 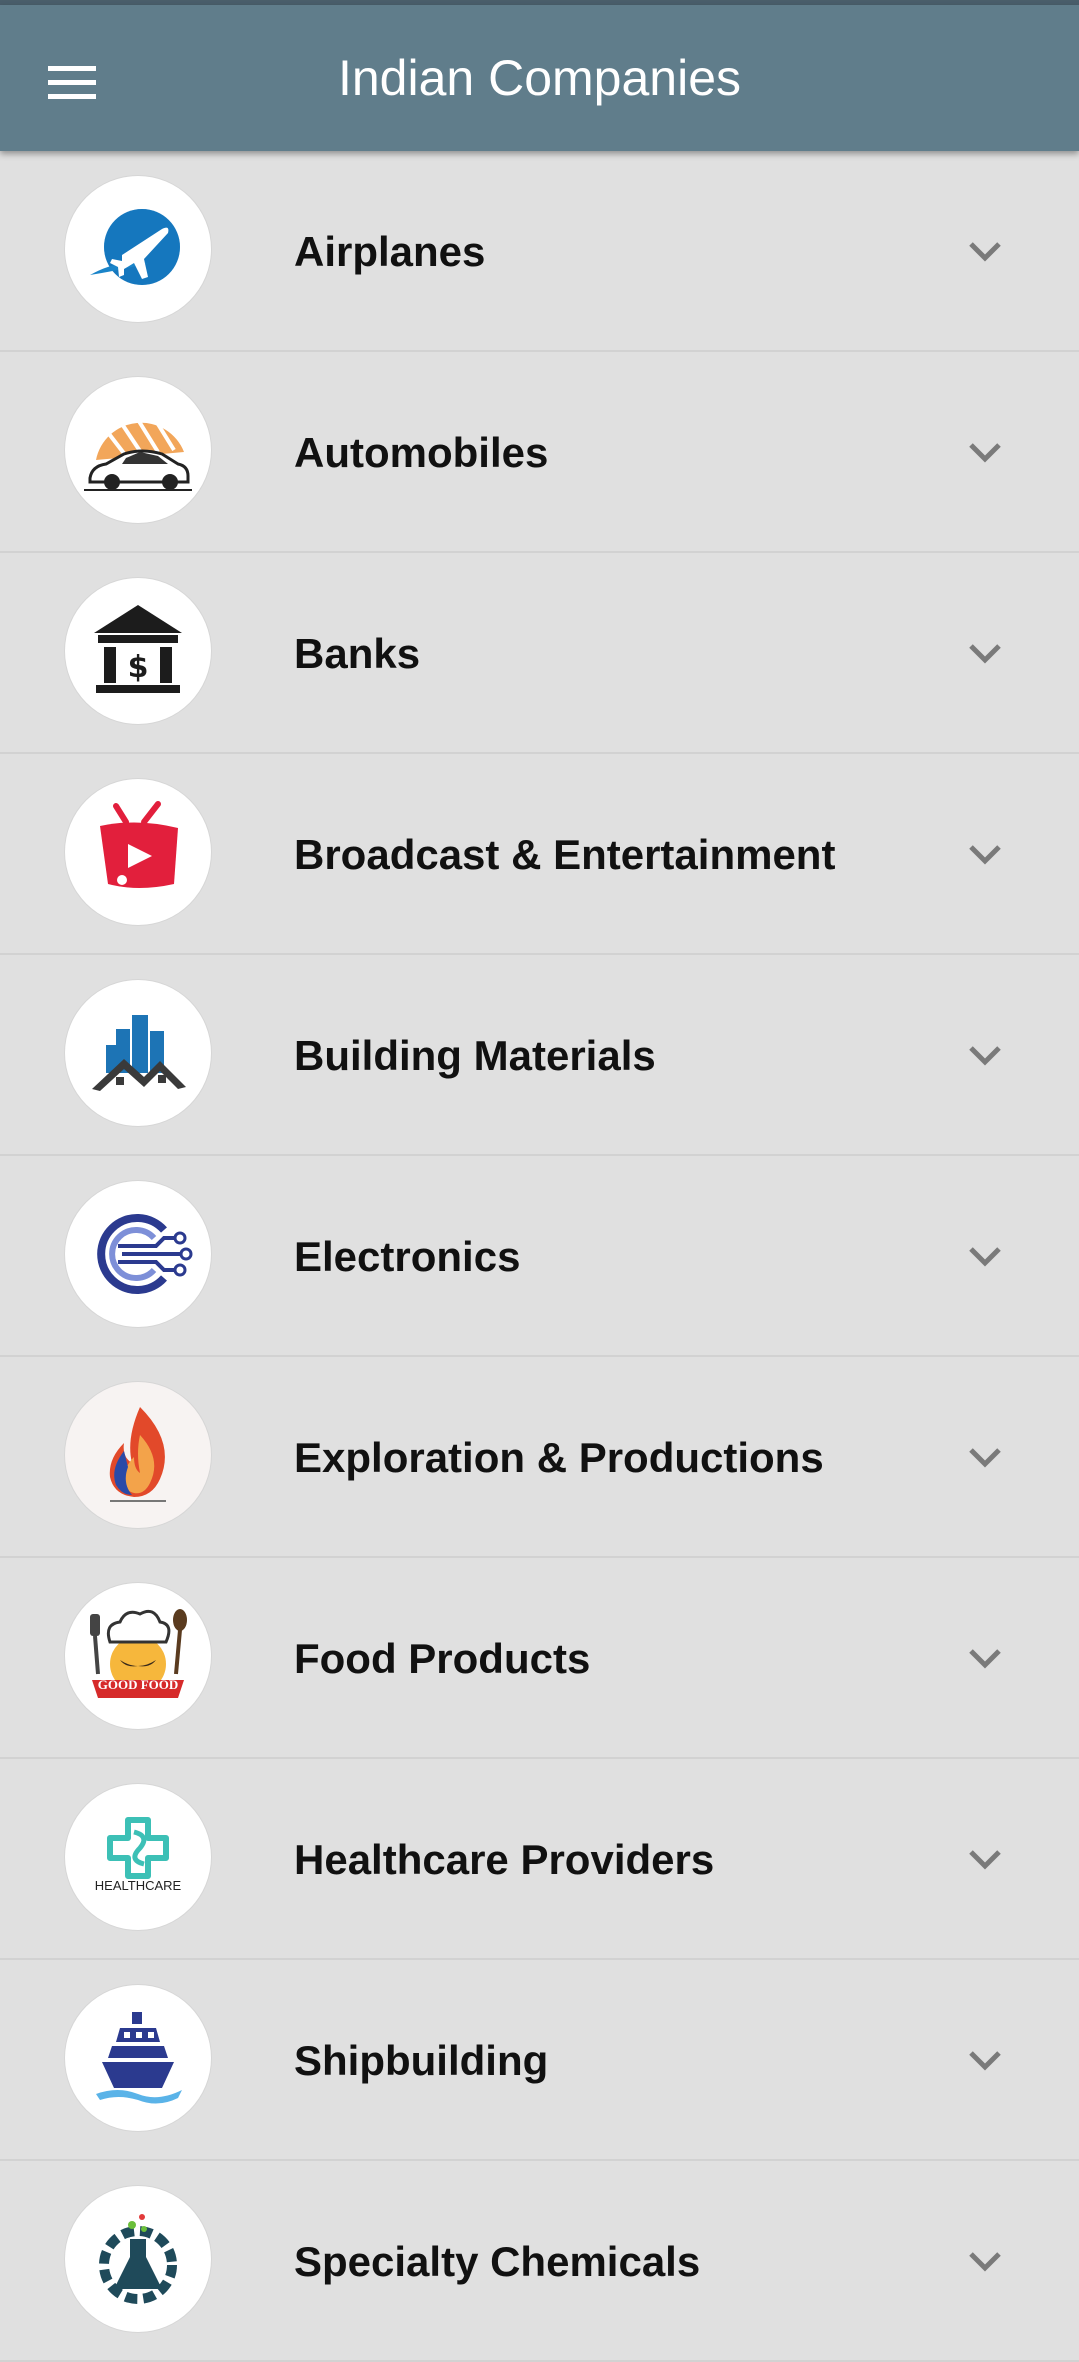 I want to click on healthcare-cross-icon, so click(x=138, y=1848).